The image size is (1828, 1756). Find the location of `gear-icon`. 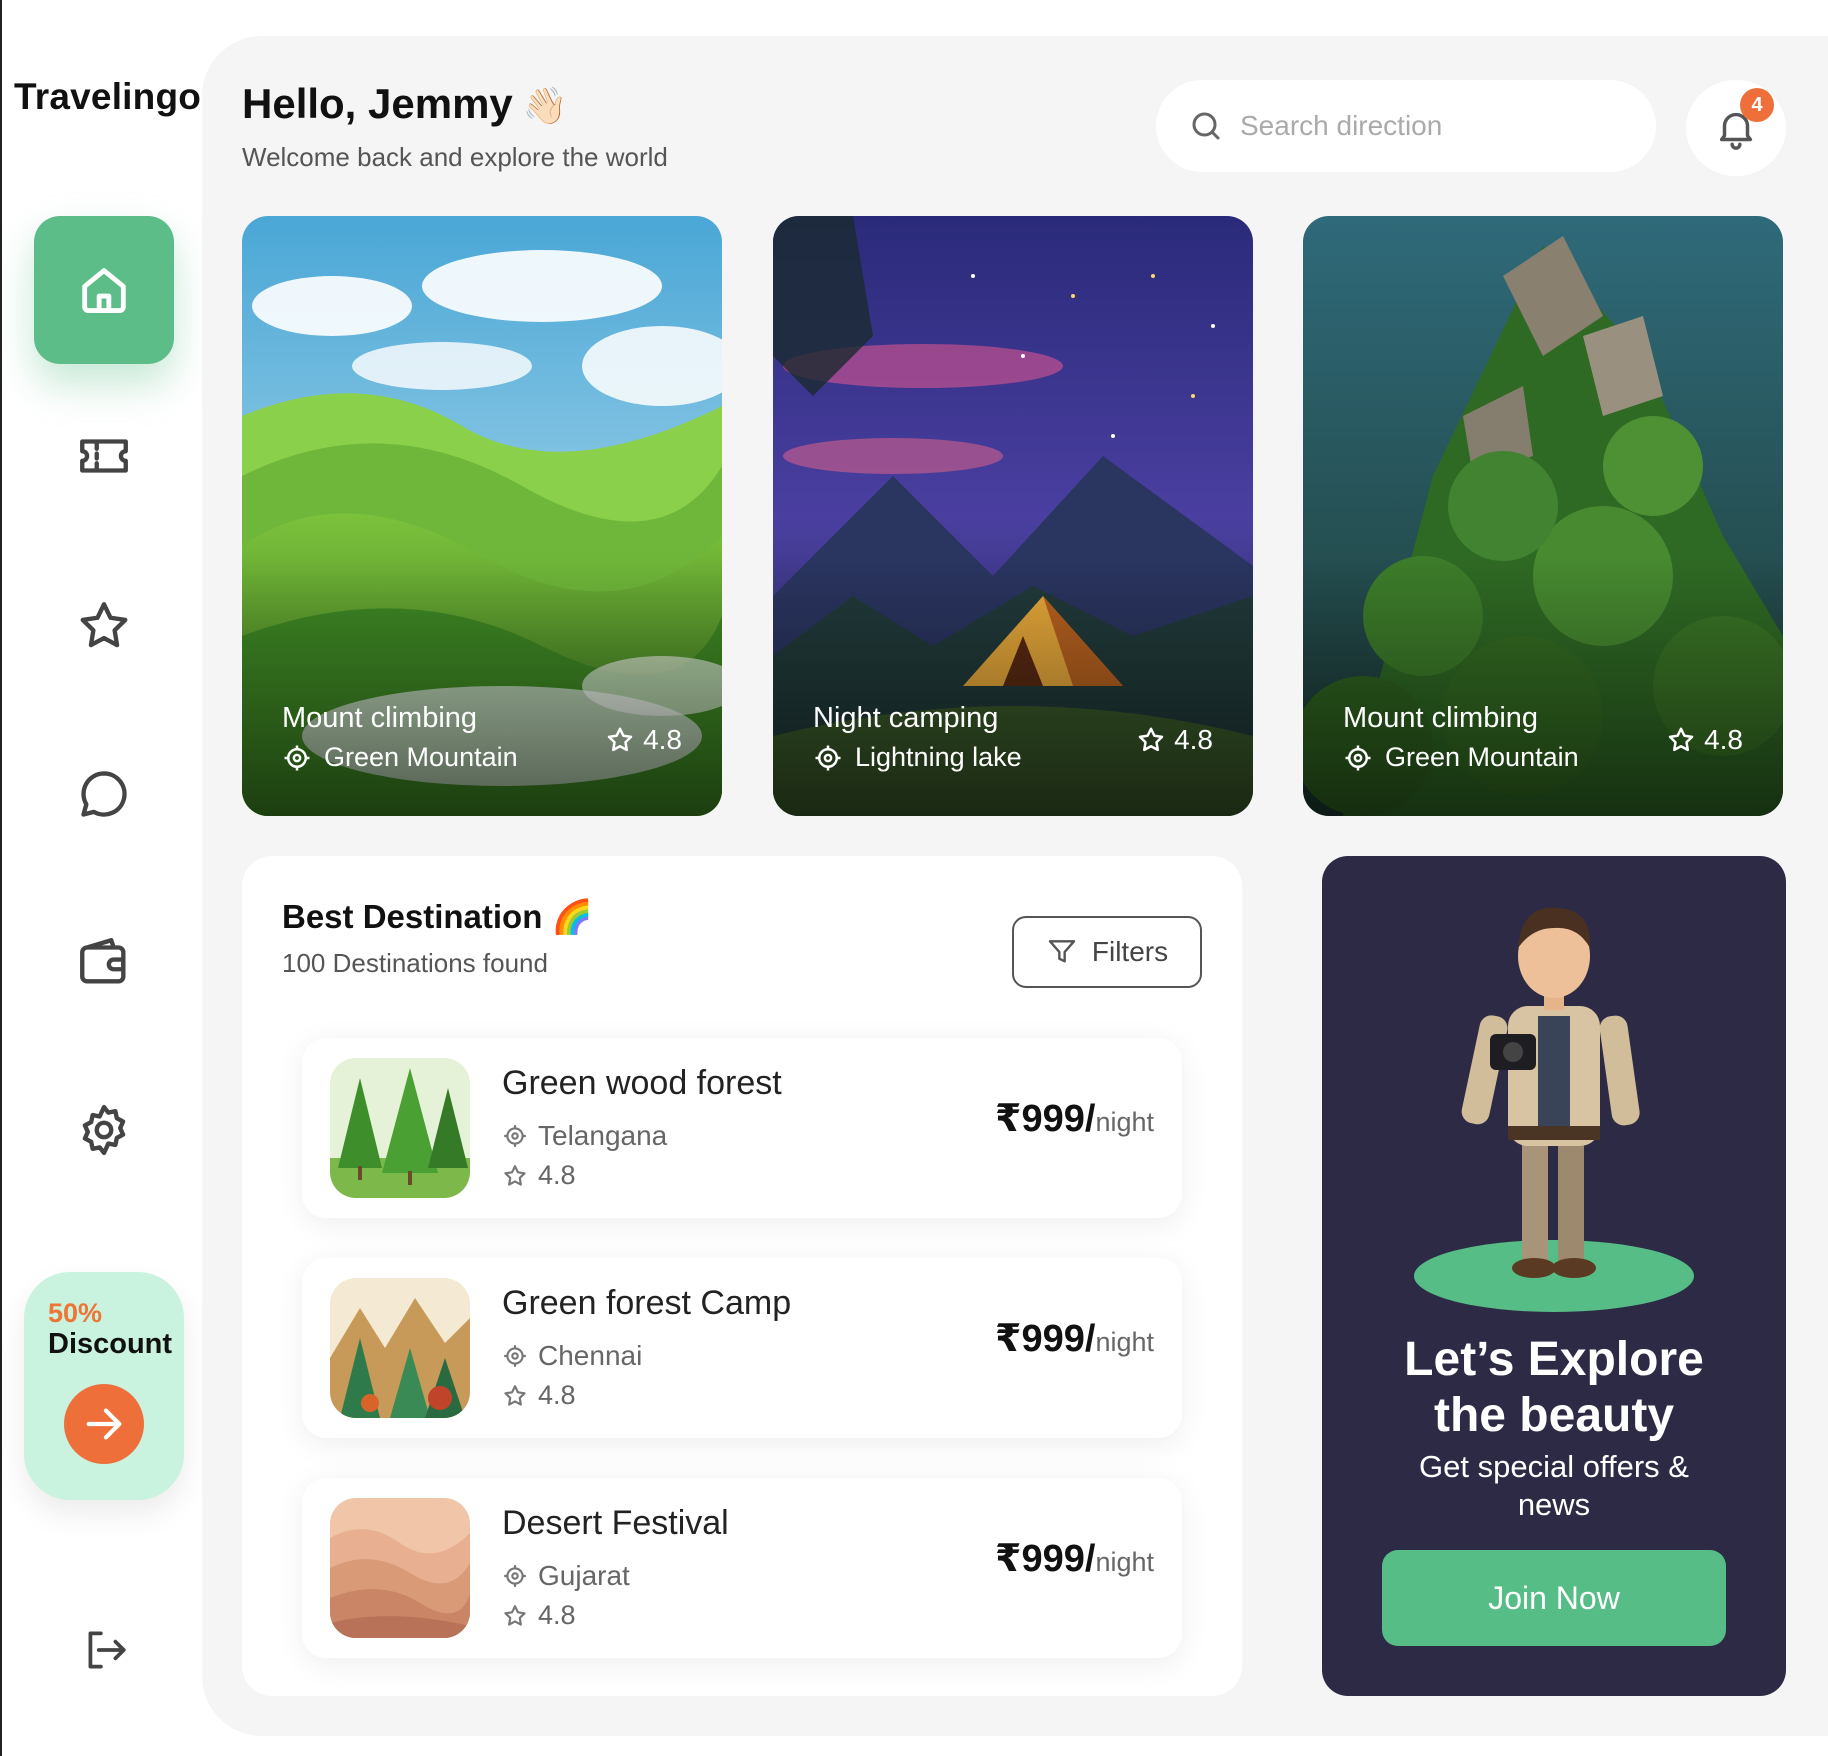

gear-icon is located at coordinates (104, 1130).